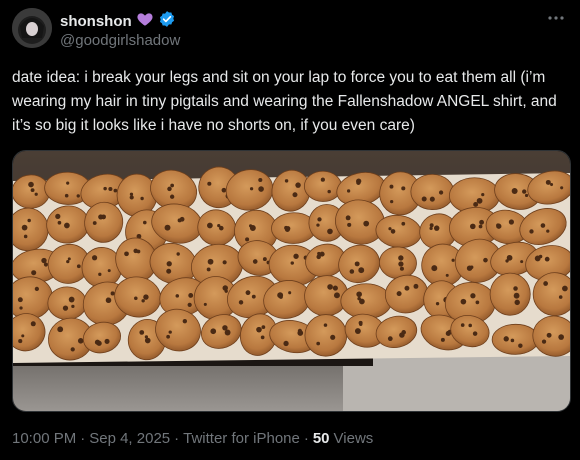  I want to click on avatar, so click(32, 28).